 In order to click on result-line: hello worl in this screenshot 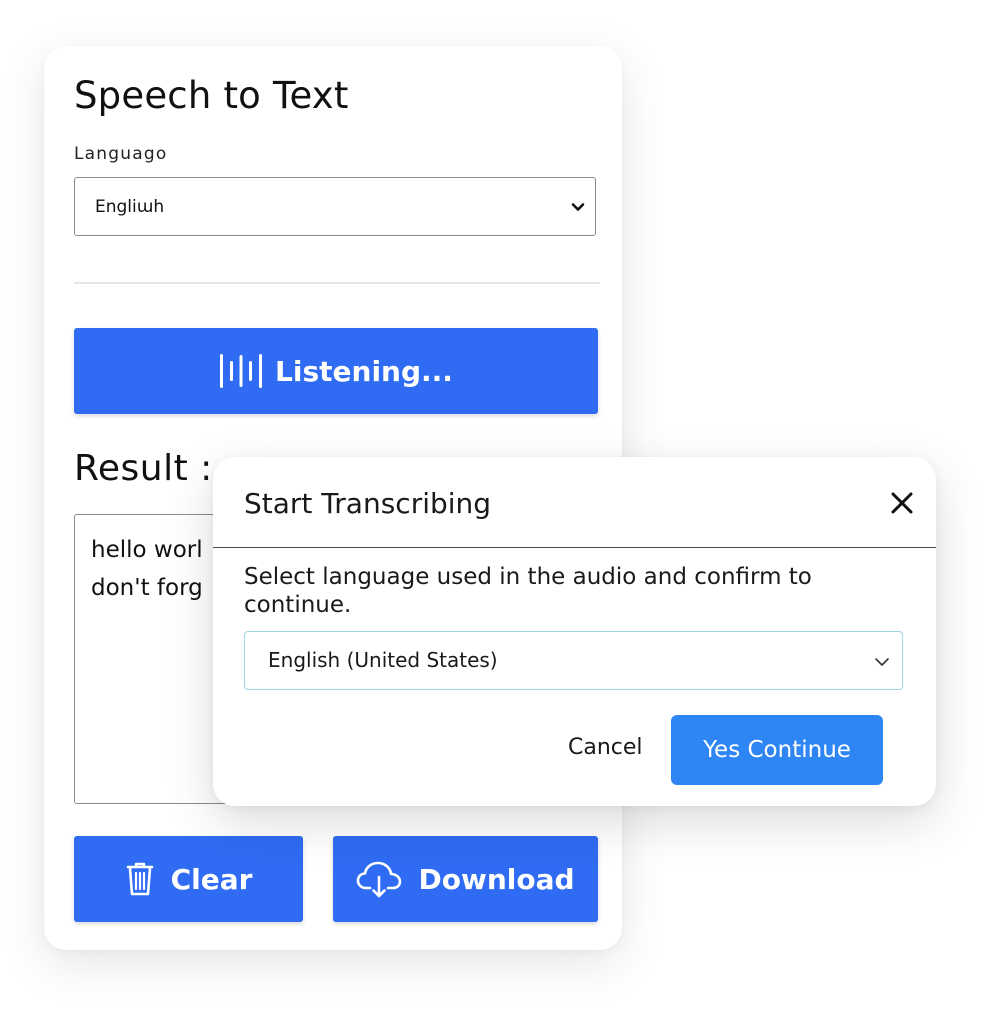, I will do `click(147, 550)`.